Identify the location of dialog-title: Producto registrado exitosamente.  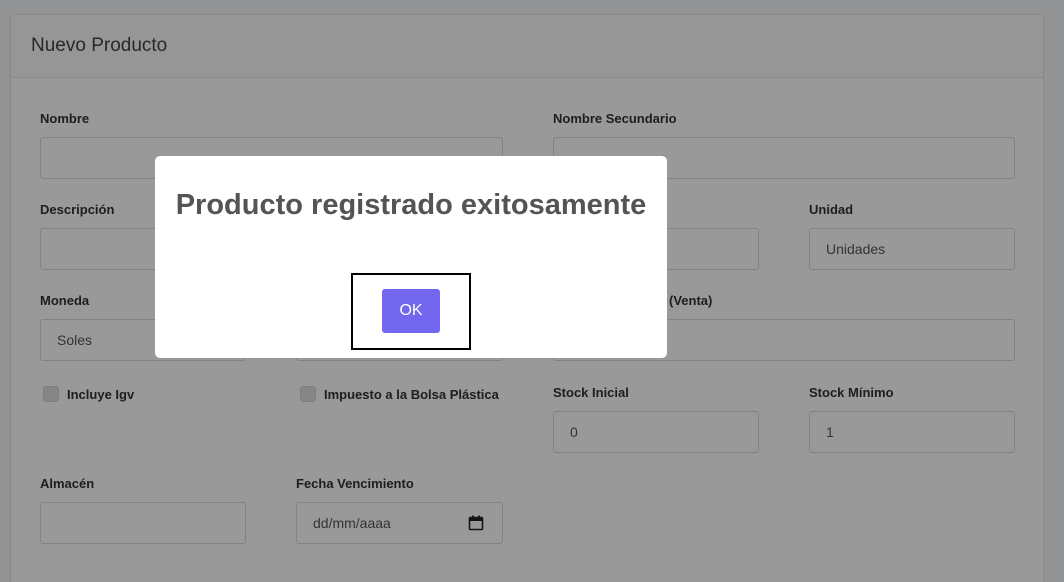
(411, 205).